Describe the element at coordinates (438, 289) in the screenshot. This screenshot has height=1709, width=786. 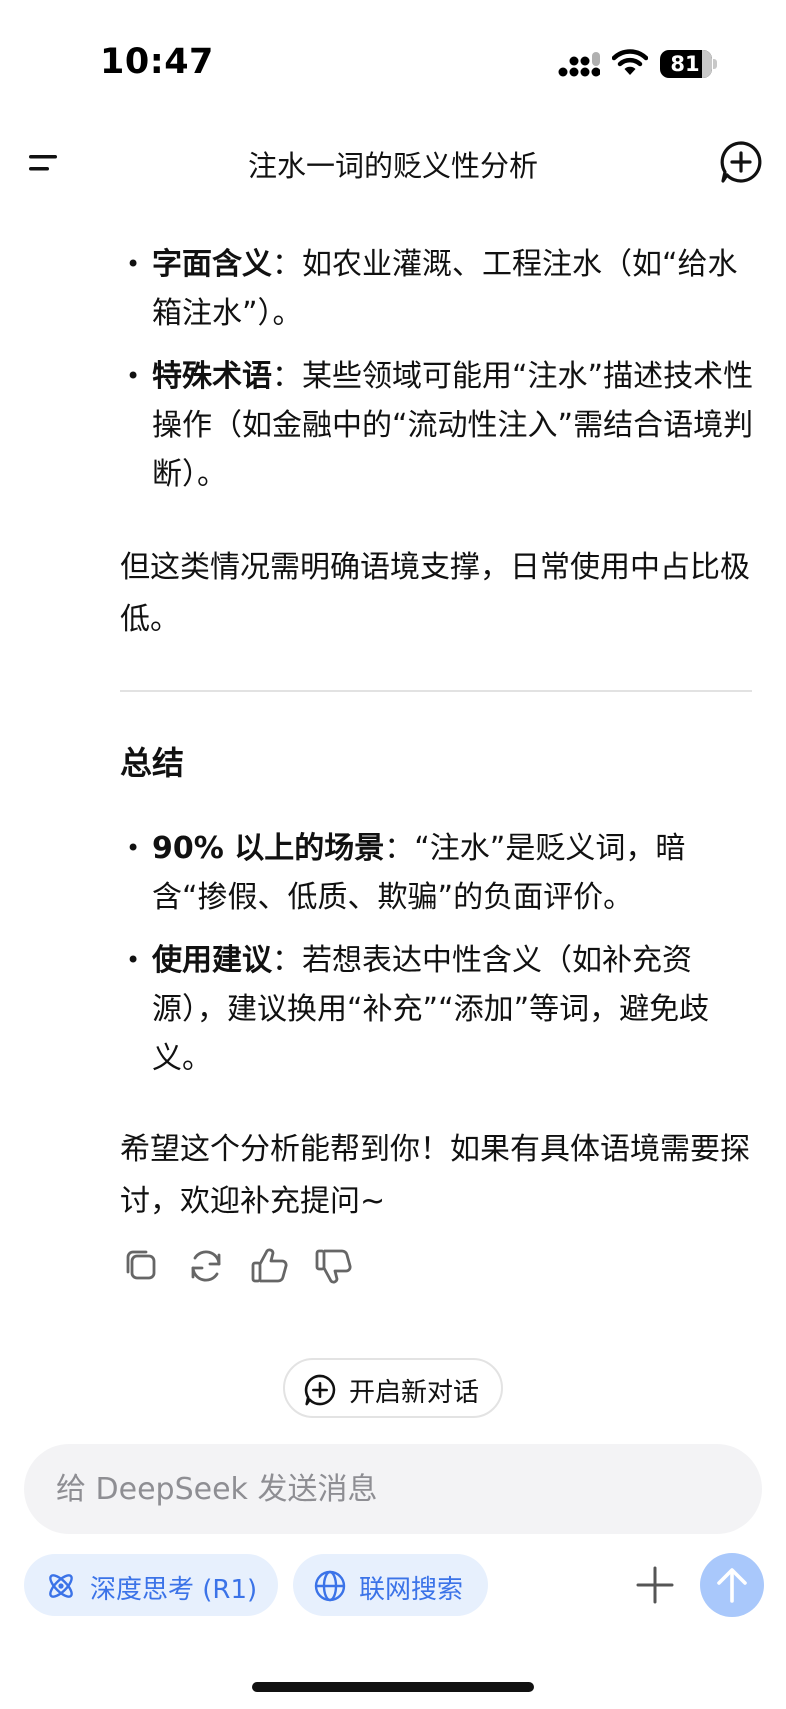
I see `list-item: 字面含义：如农业灌溉、工程注水（如“给水箱注水”）。` at that location.